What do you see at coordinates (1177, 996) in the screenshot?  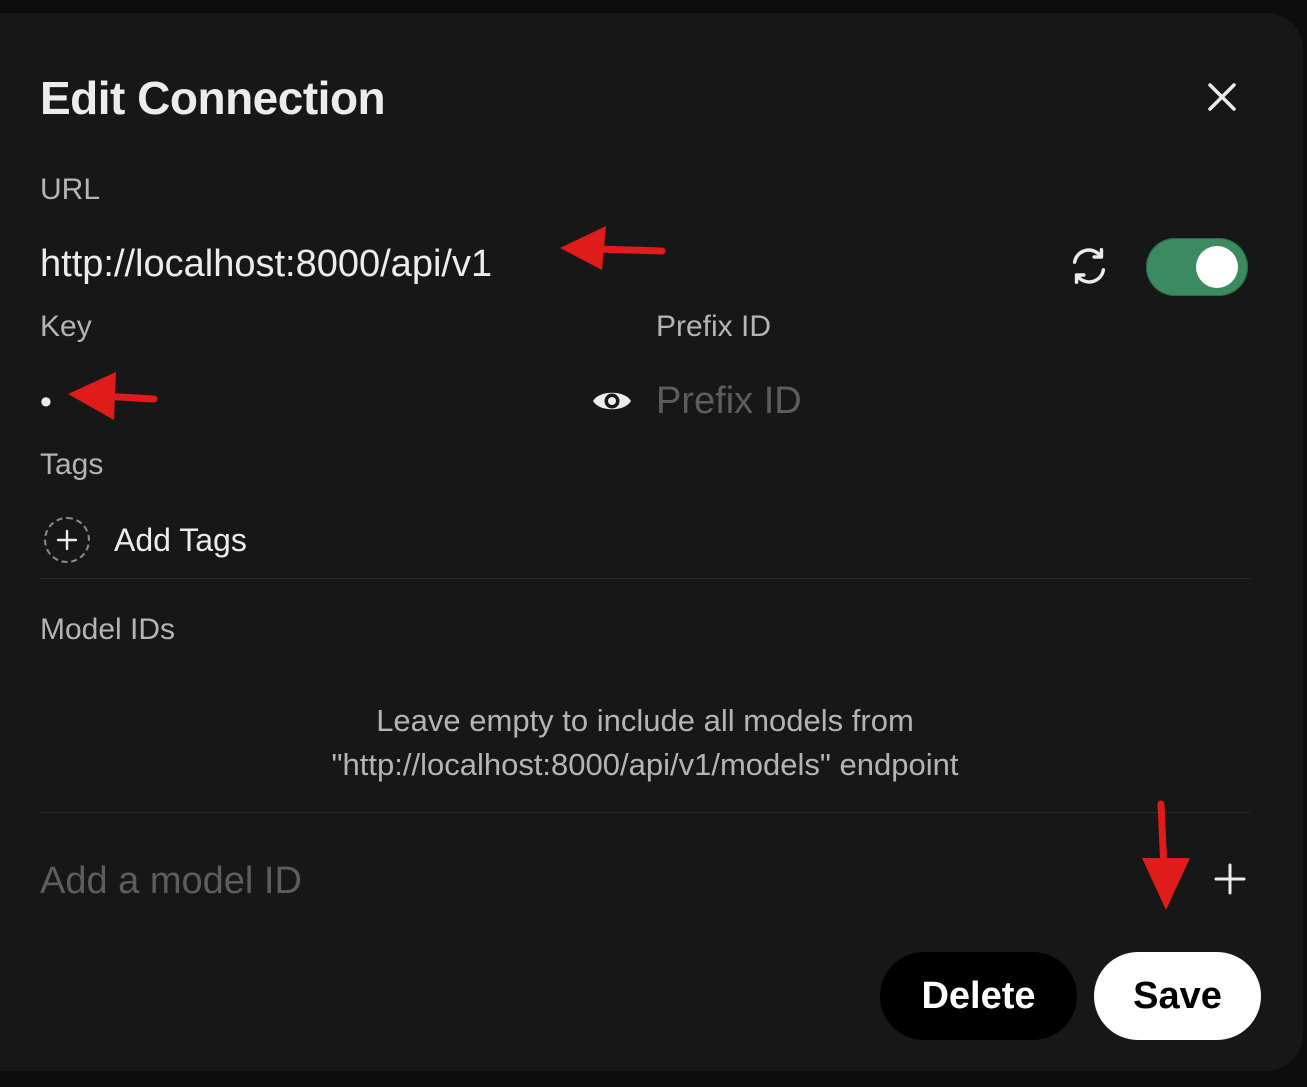 I see `save-button: Save` at bounding box center [1177, 996].